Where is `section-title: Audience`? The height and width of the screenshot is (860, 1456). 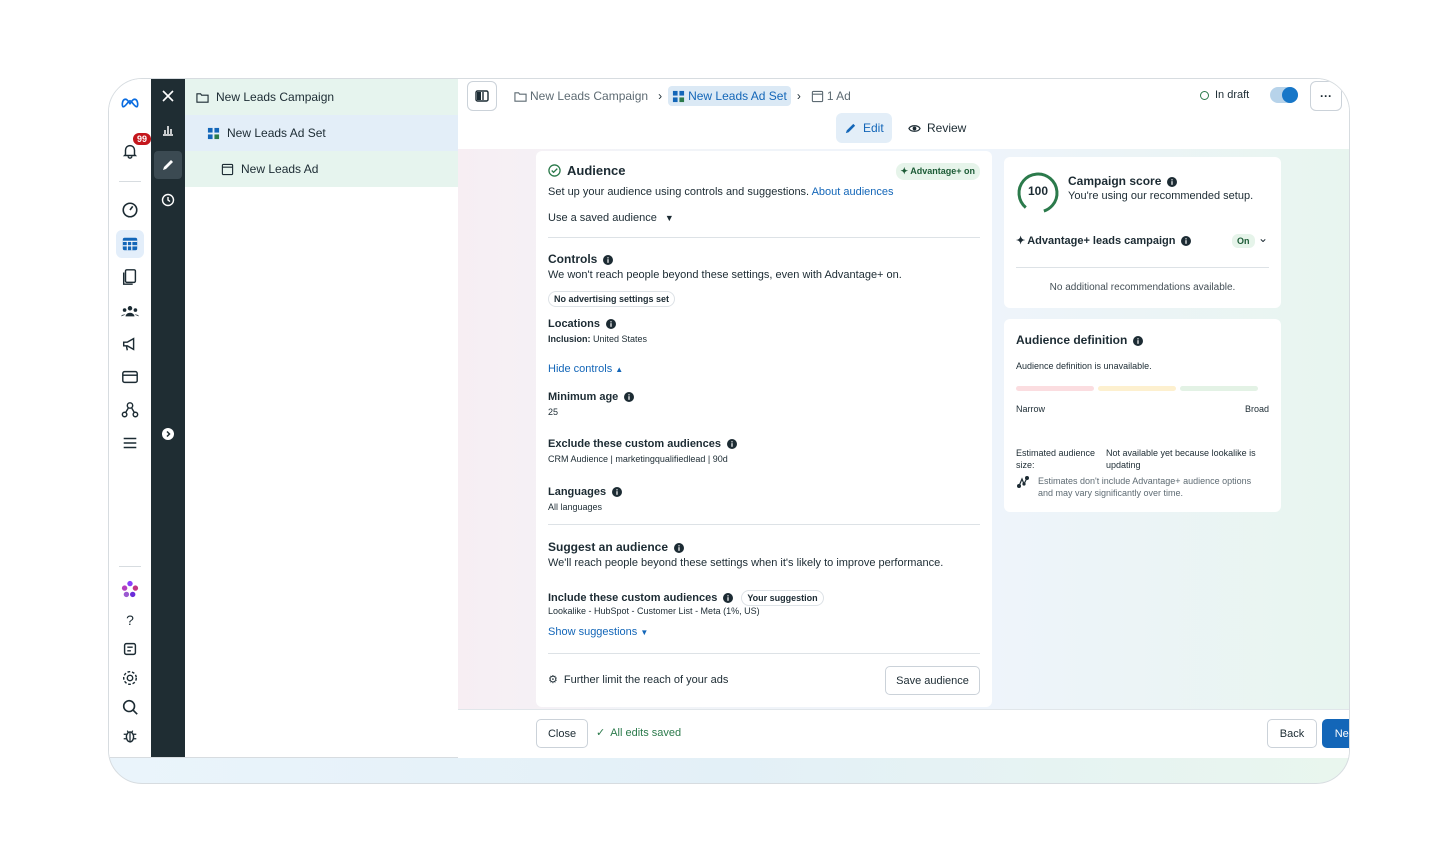 section-title: Audience is located at coordinates (596, 170).